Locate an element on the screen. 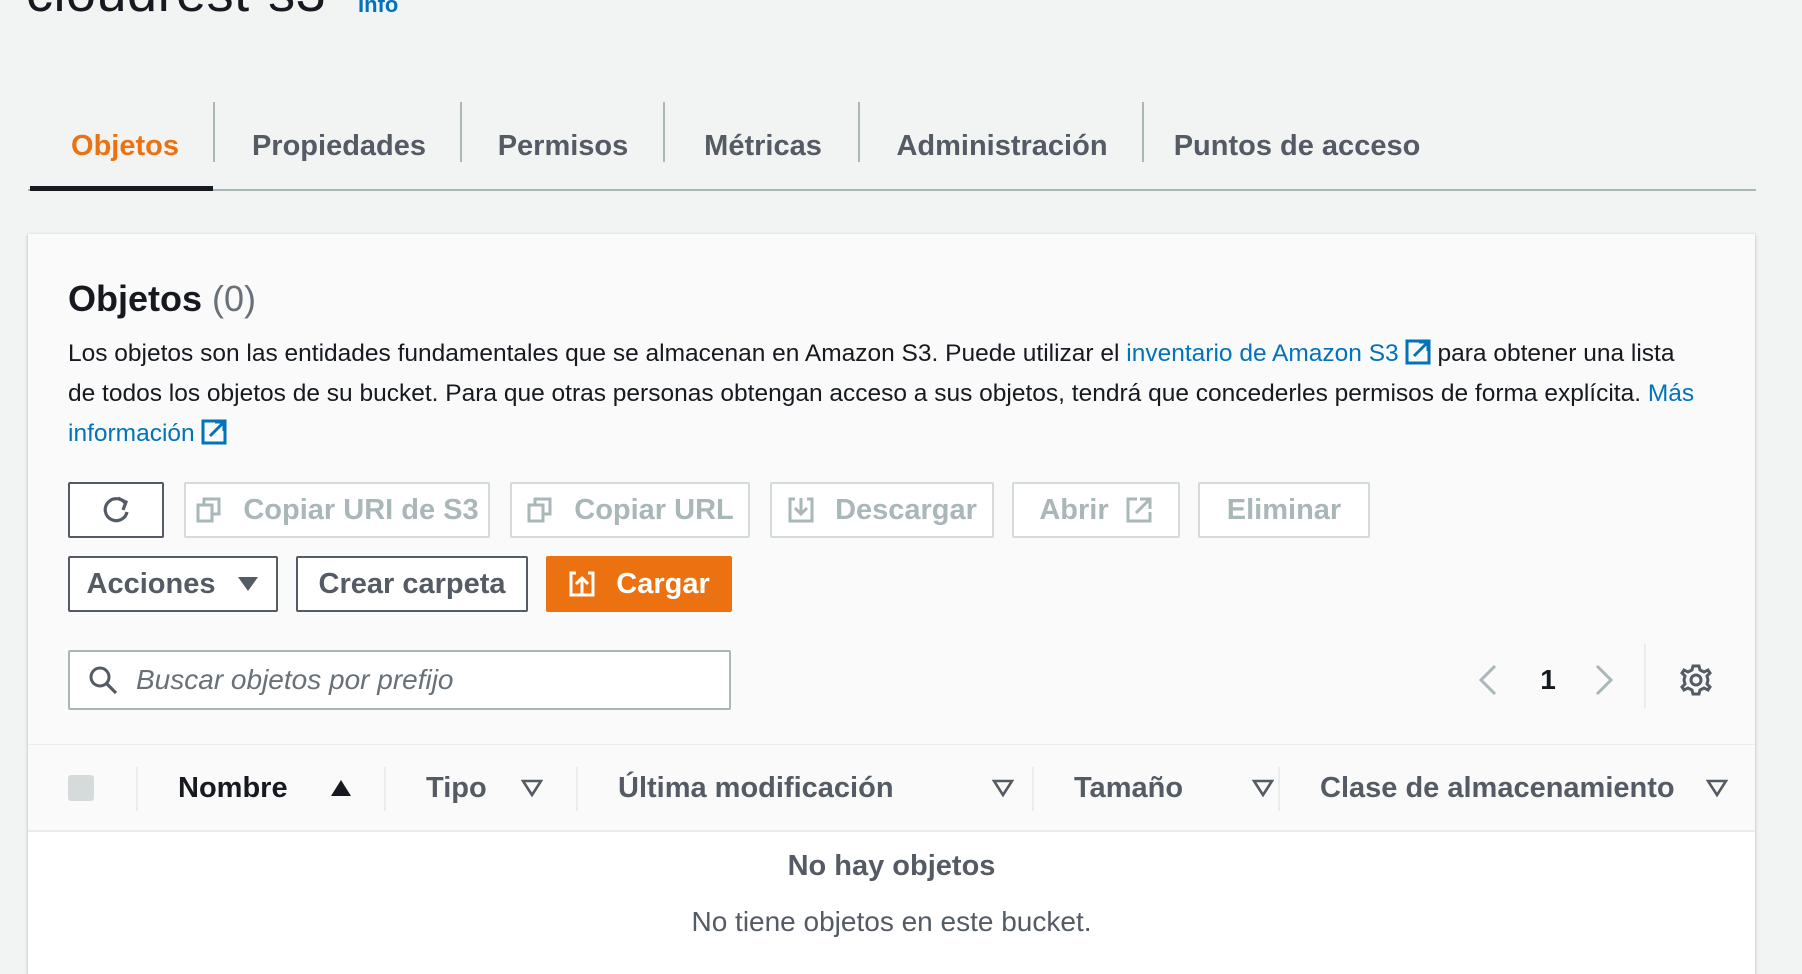 Image resolution: width=1802 pixels, height=974 pixels. settings-button is located at coordinates (1696, 680).